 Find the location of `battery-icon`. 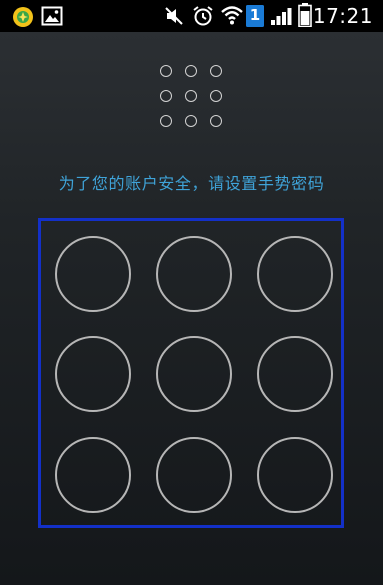

battery-icon is located at coordinates (305, 17).